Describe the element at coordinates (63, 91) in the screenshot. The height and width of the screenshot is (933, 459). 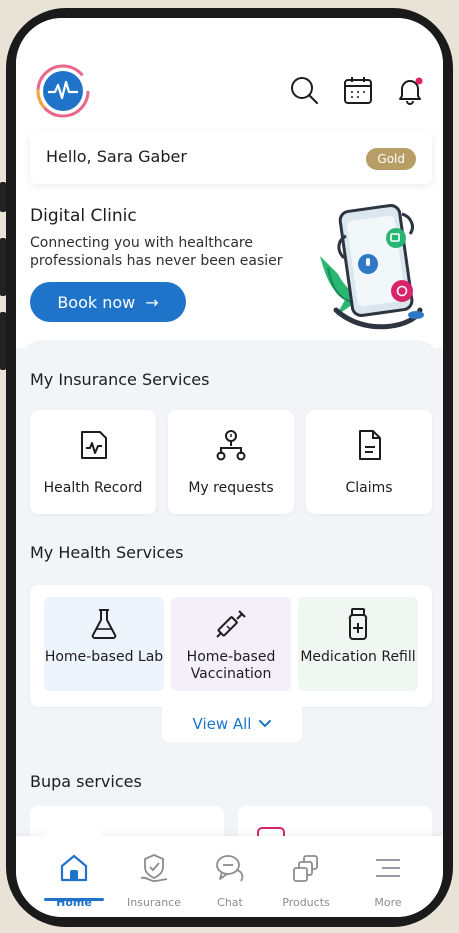
I see `heartbeat-logo-icon` at that location.